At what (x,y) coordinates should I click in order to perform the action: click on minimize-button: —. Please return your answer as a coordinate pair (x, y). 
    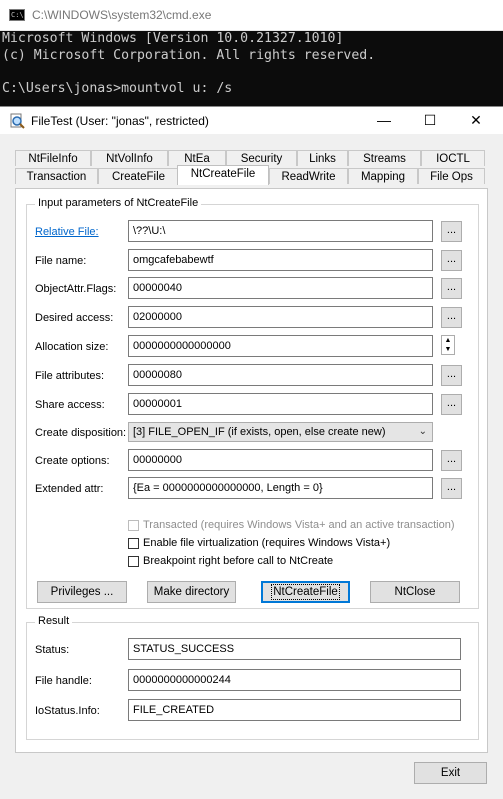
    Looking at the image, I should click on (384, 120).